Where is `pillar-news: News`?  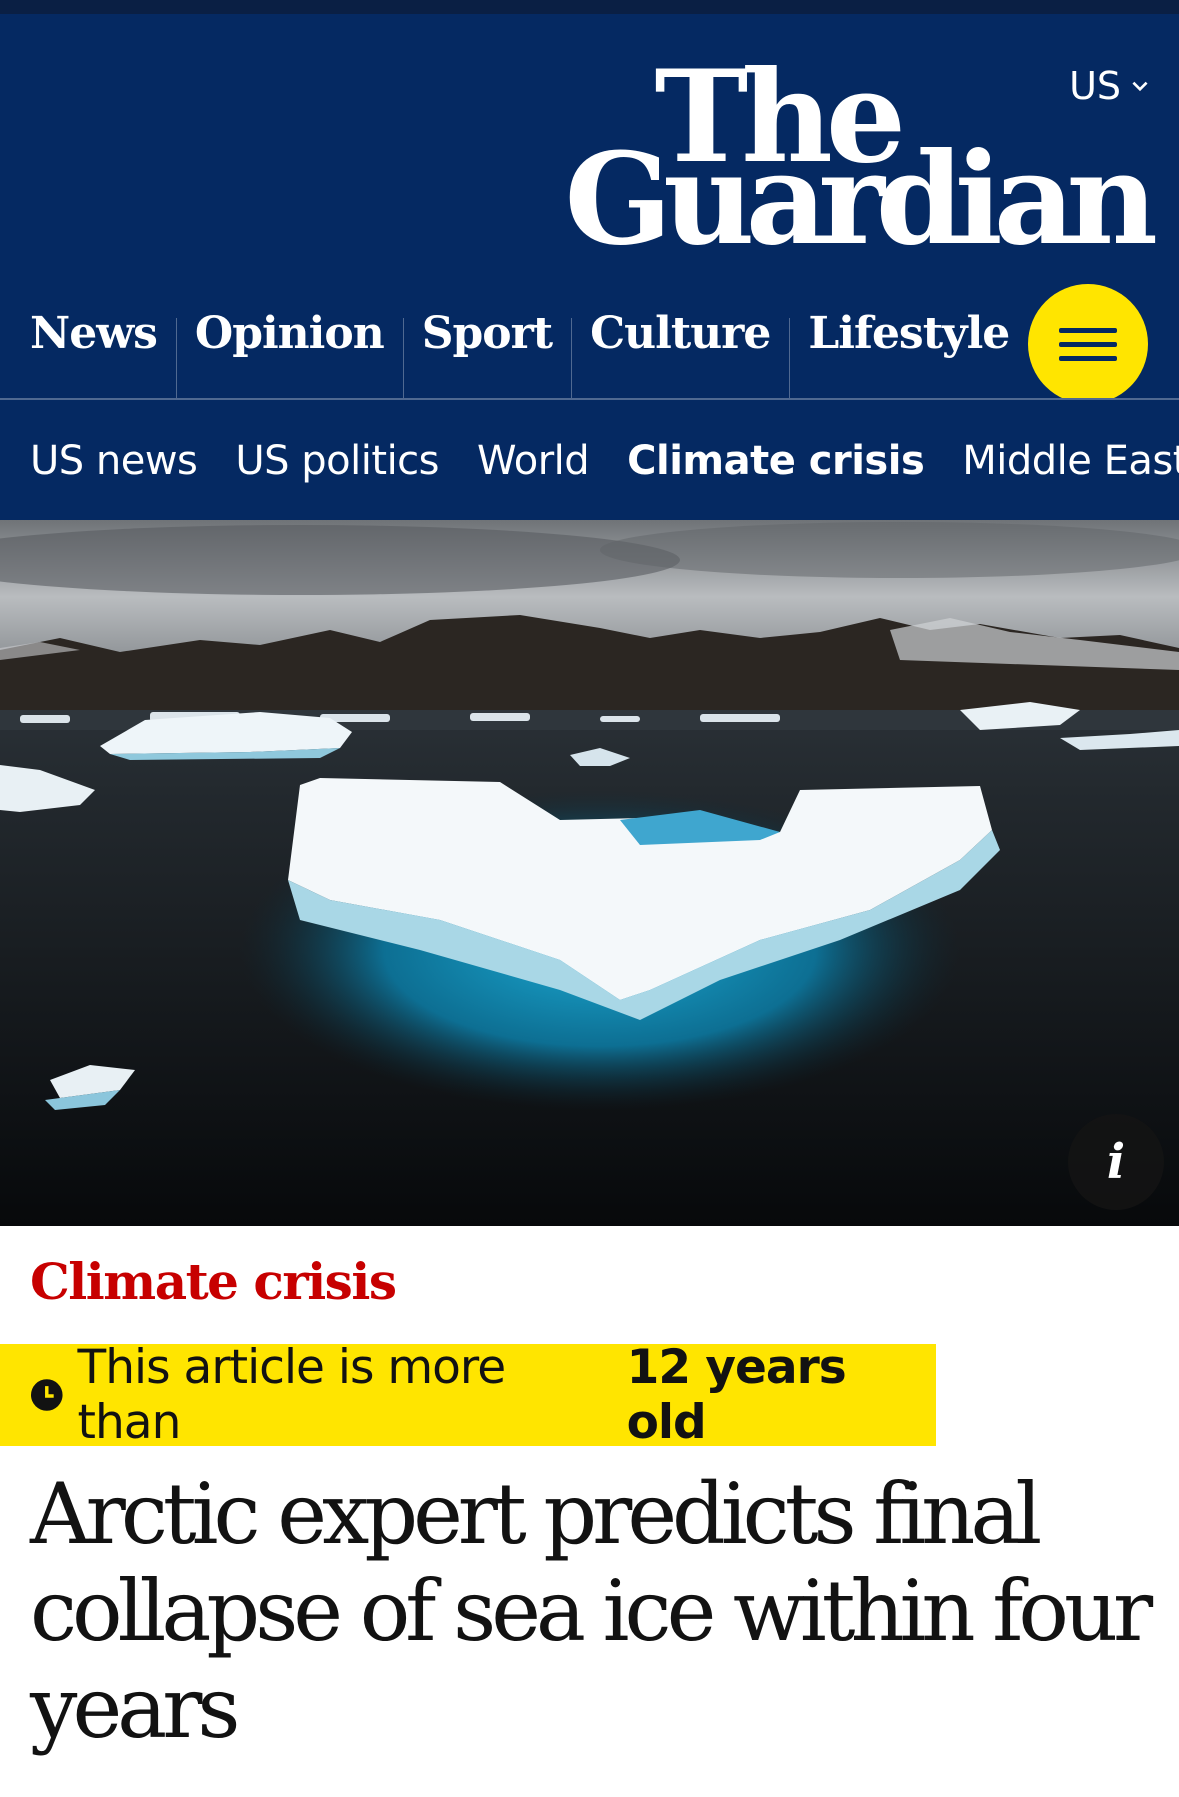 pillar-news: News is located at coordinates (88, 349).